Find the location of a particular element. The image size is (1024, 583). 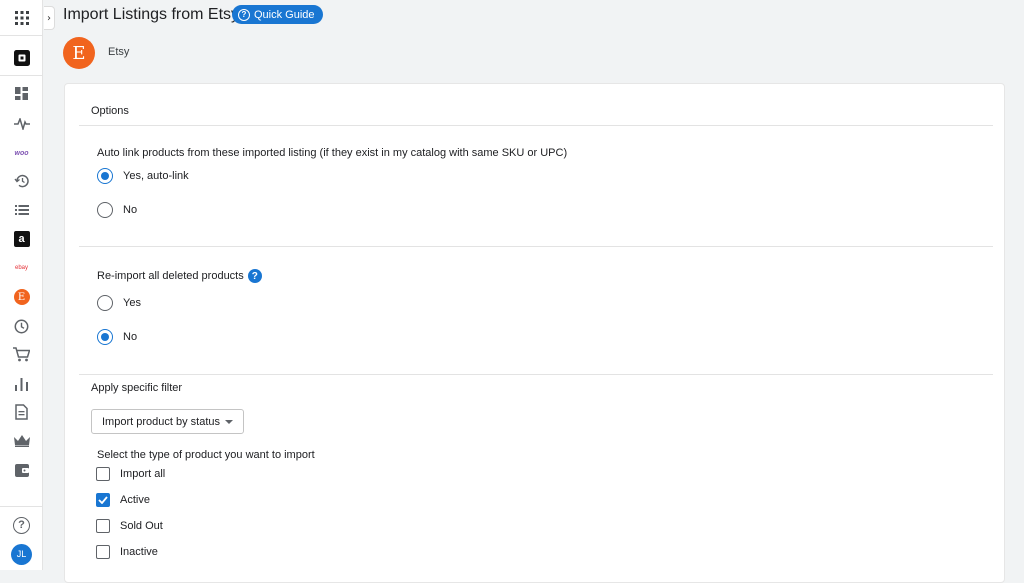

radio-label: Yes is located at coordinates (132, 303).